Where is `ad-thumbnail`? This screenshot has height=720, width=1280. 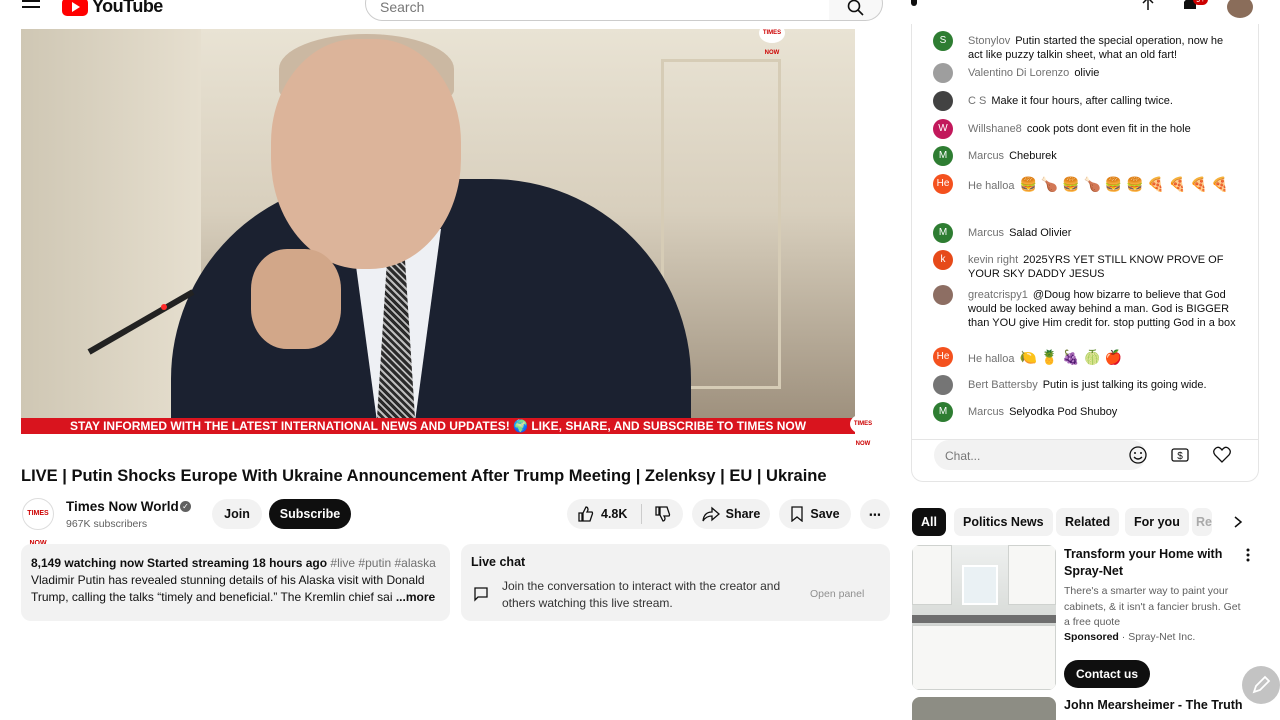
ad-thumbnail is located at coordinates (984, 617).